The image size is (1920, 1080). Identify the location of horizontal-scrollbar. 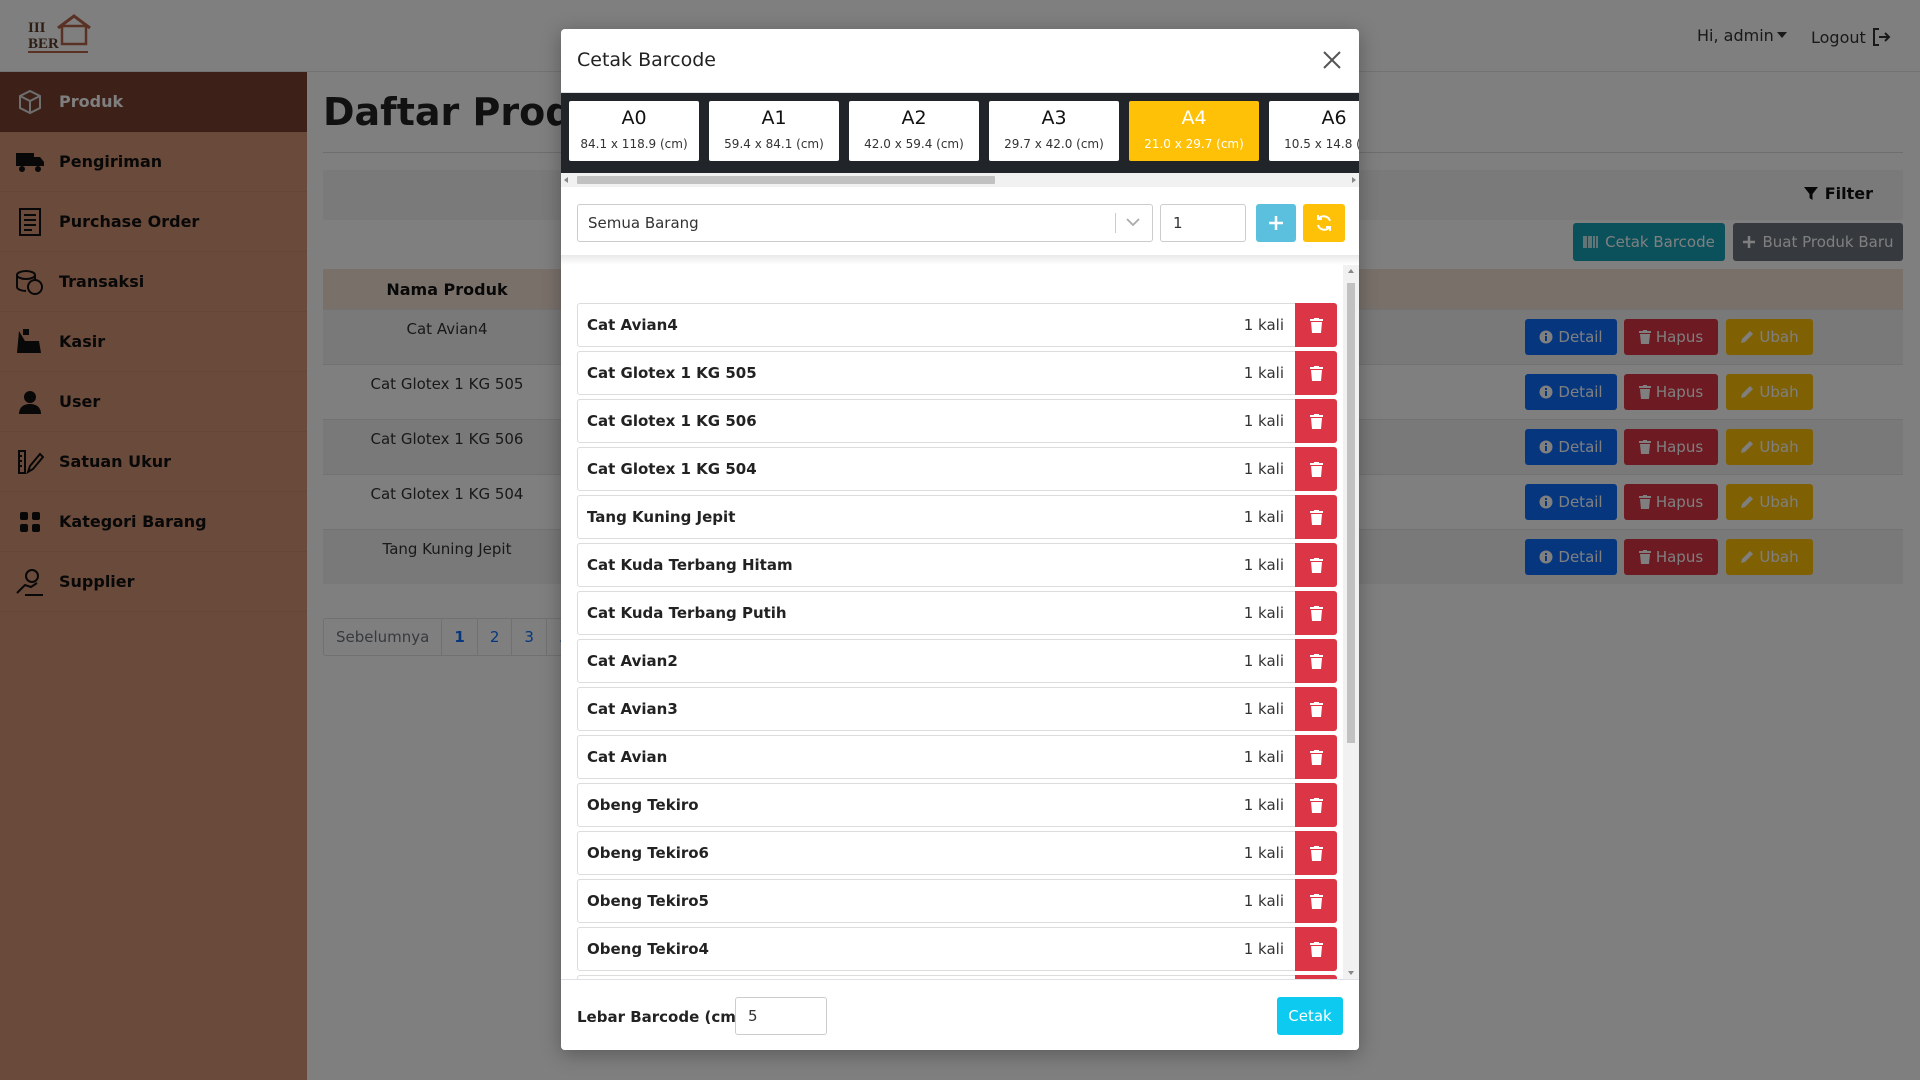
(960, 180).